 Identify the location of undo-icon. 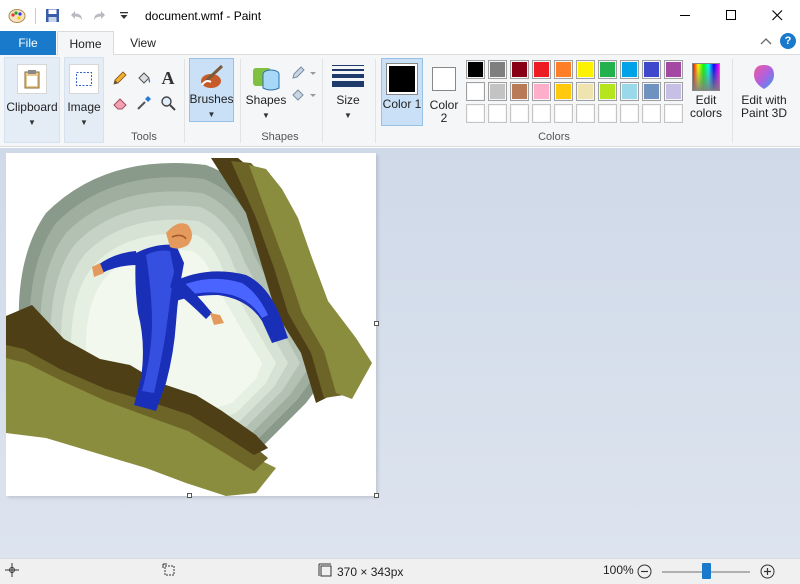
(76, 16).